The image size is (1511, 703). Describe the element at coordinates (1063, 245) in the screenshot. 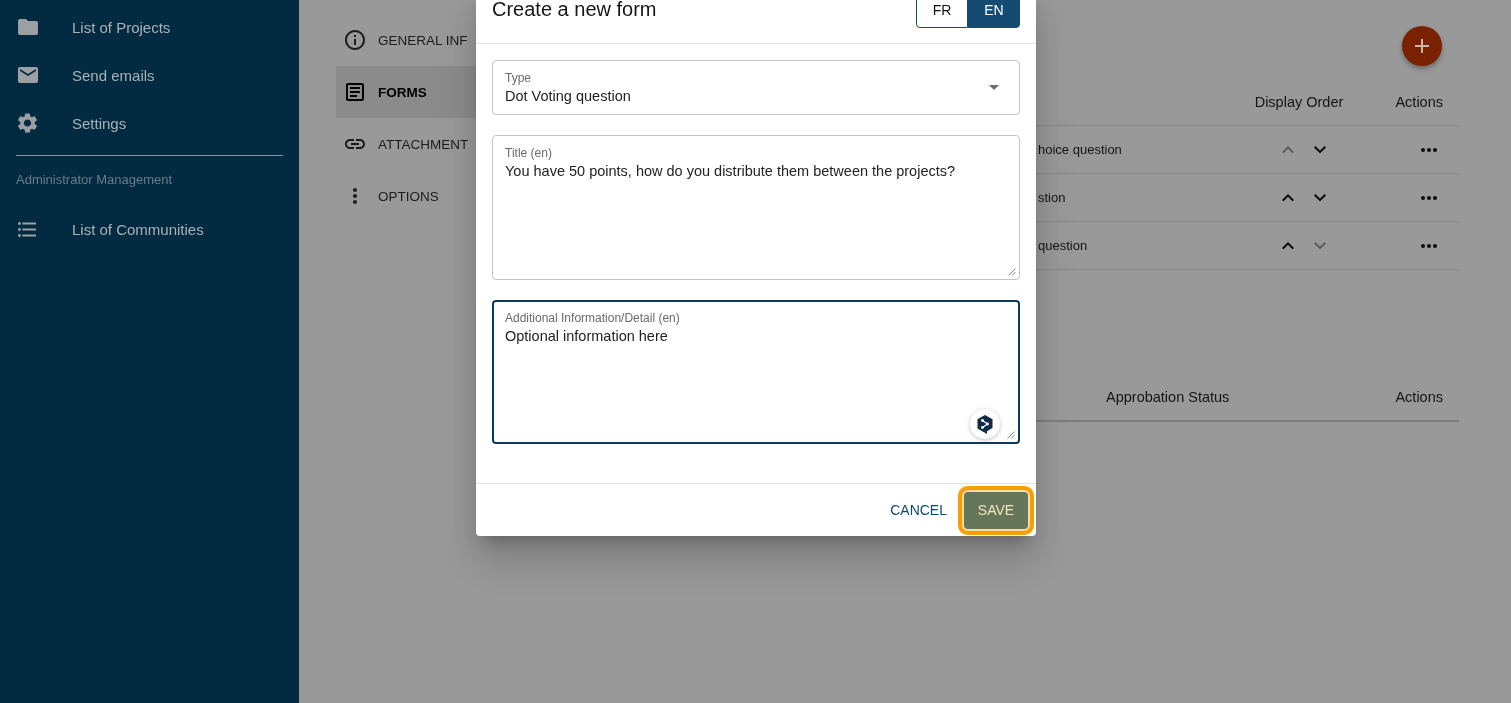

I see `table-cell-text: question` at that location.